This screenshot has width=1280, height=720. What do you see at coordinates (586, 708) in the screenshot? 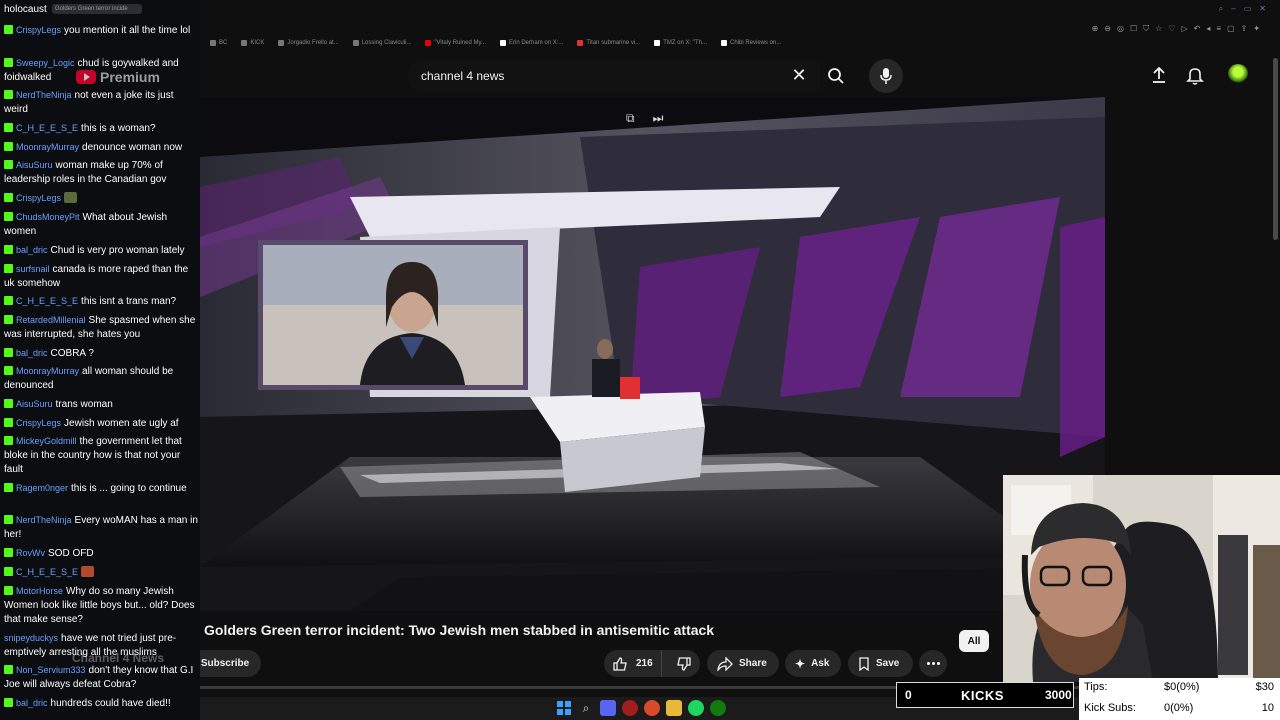
I see `search-taskbar-icon: ⌕` at bounding box center [586, 708].